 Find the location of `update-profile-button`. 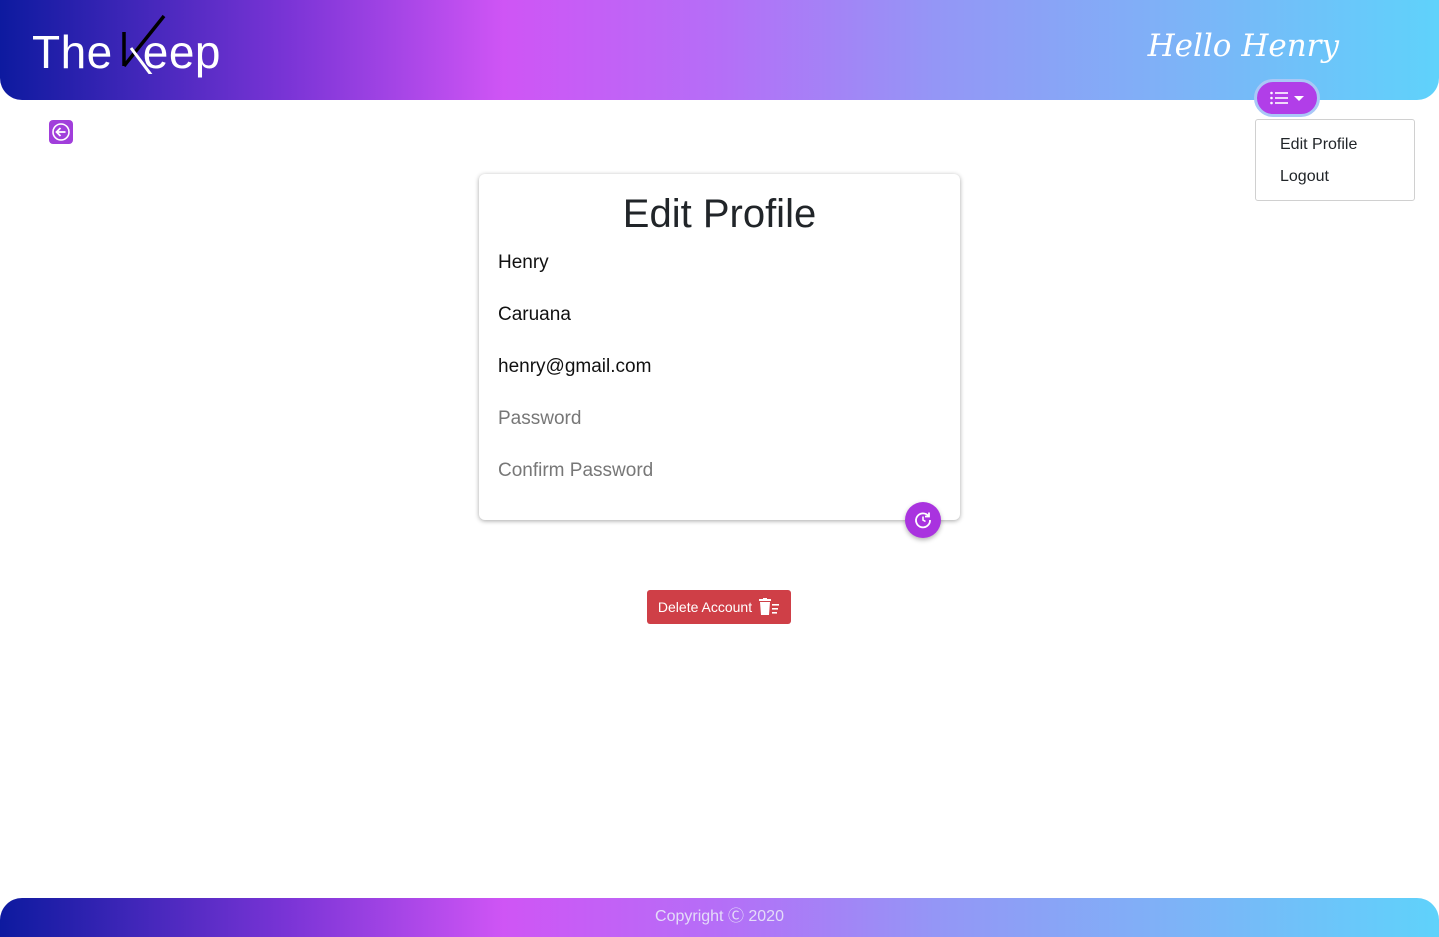

update-profile-button is located at coordinates (923, 520).